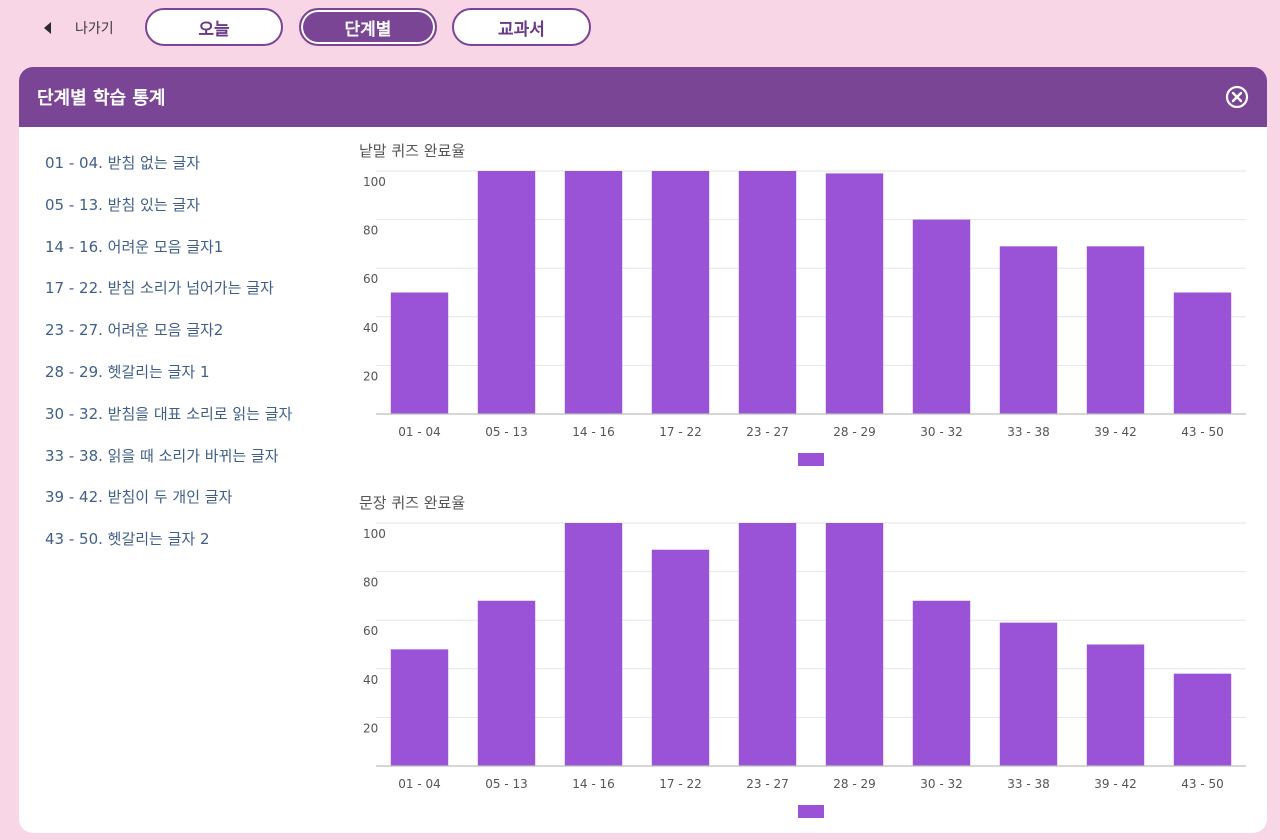 The height and width of the screenshot is (840, 1280). I want to click on stage-item: 30 - 32. 받침을 대표 소리로 읽는 글자, so click(195, 425).